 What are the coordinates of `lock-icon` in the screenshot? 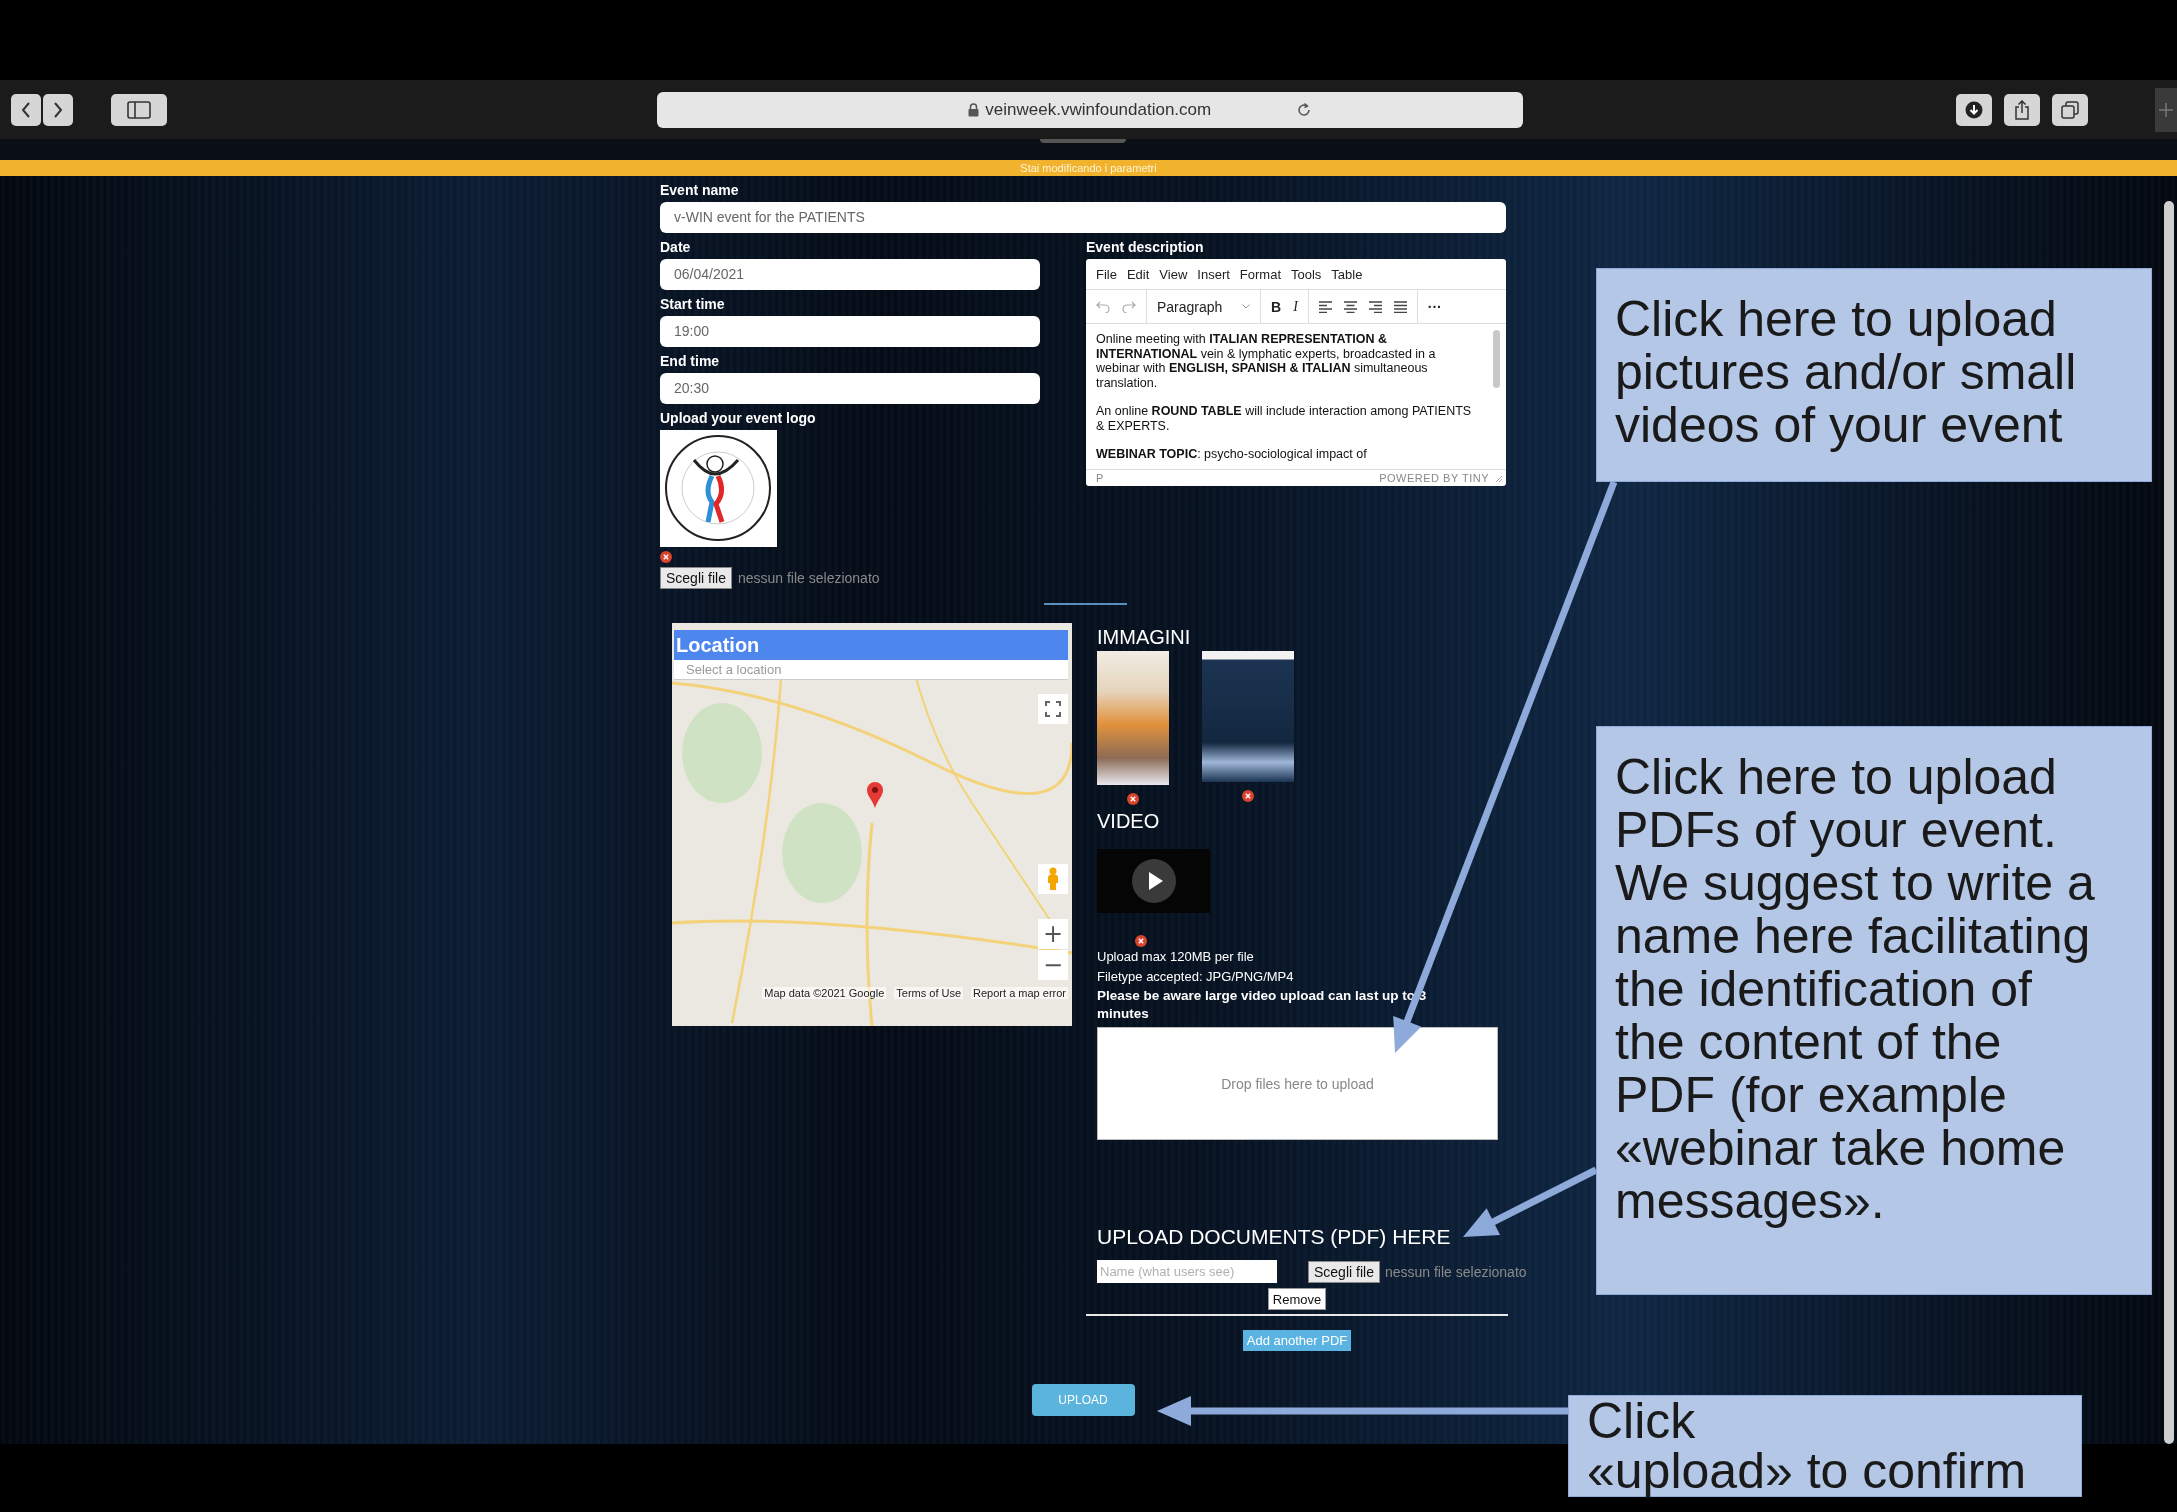 It's located at (974, 109).